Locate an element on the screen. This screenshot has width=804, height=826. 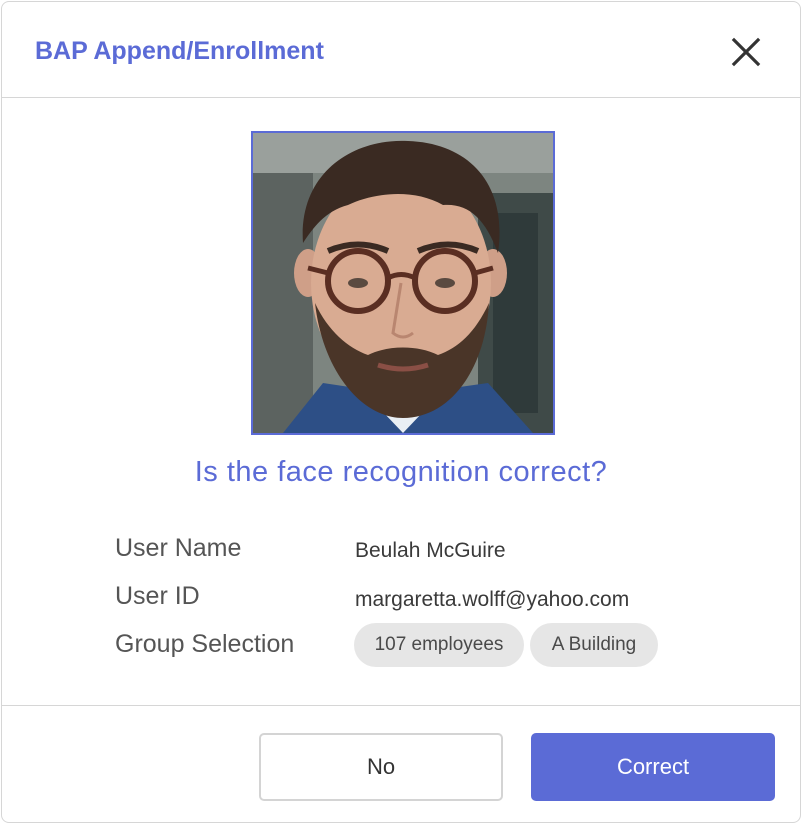
no-button: No is located at coordinates (381, 767).